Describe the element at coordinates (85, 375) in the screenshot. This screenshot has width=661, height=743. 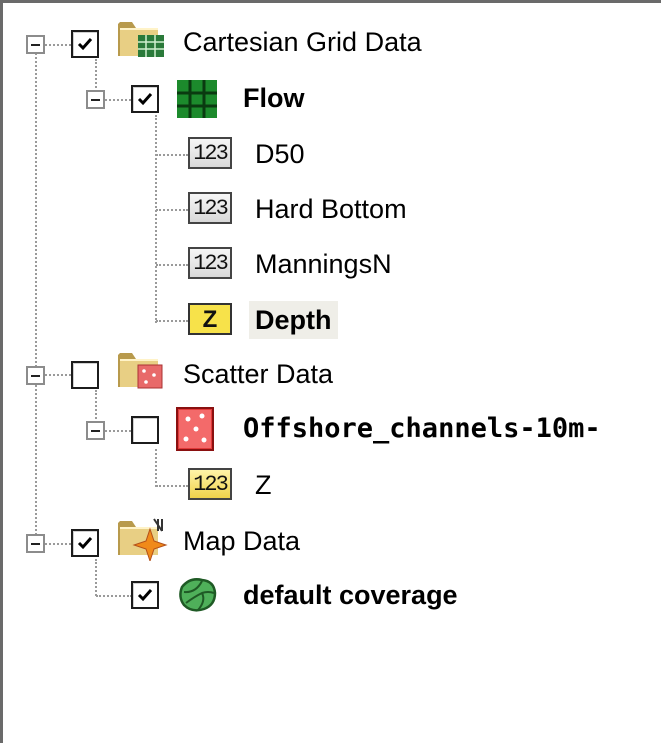
I see `scatter-checkbox` at that location.